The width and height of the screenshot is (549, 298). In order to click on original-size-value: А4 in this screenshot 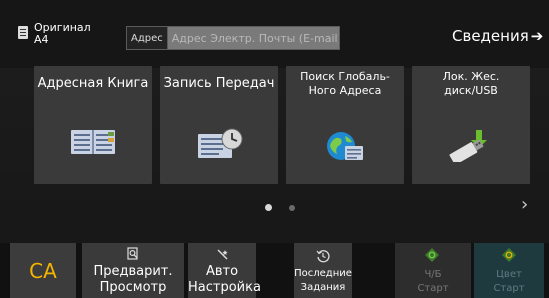, I will do `click(41, 39)`.